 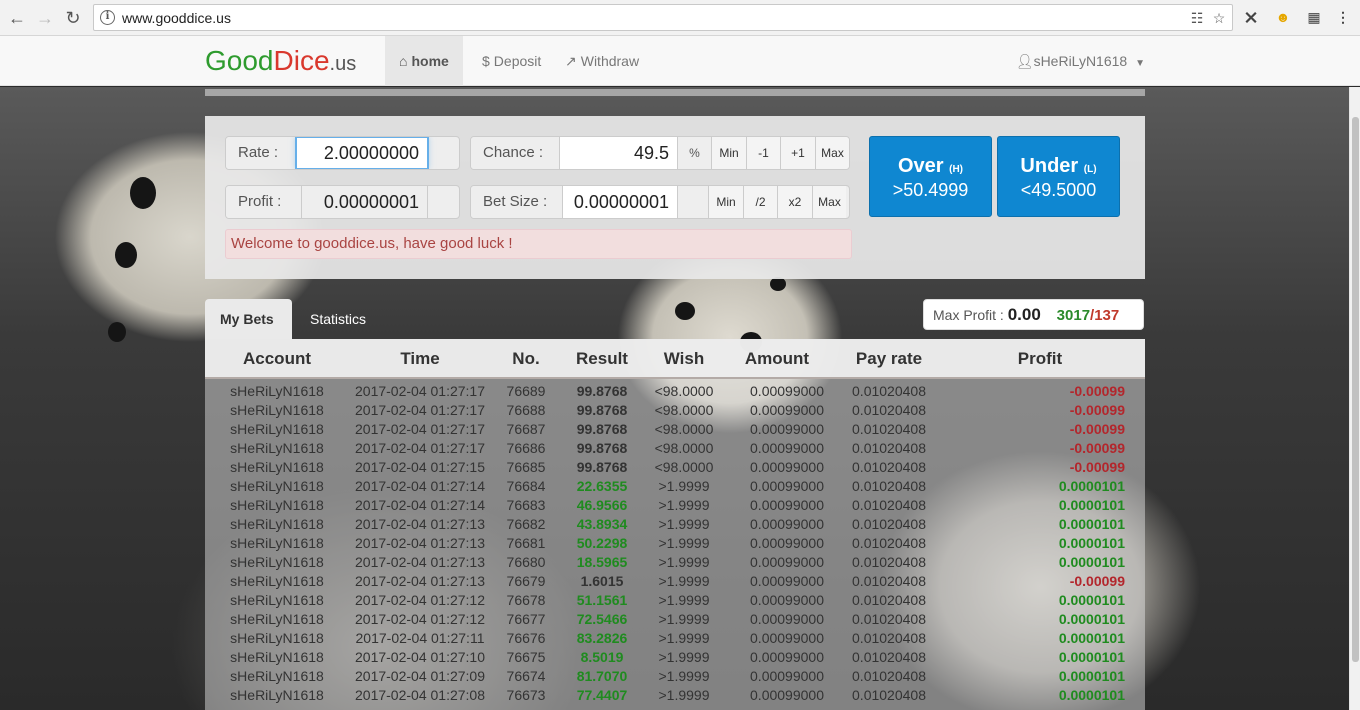 I want to click on chance-min-button: Min, so click(x=728, y=153).